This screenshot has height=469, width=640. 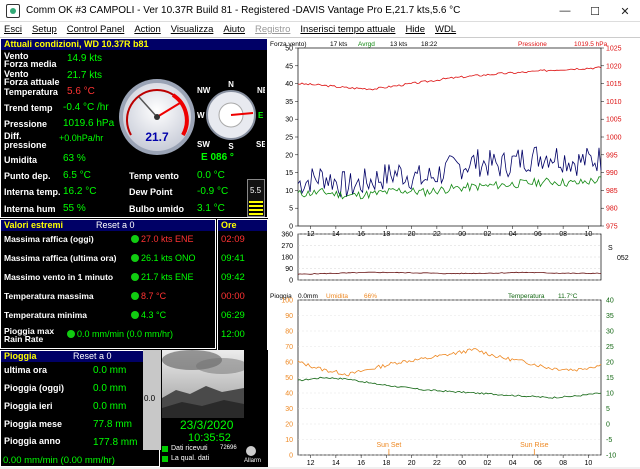 I want to click on dew-point-value: -0.9 °C, so click(x=213, y=191).